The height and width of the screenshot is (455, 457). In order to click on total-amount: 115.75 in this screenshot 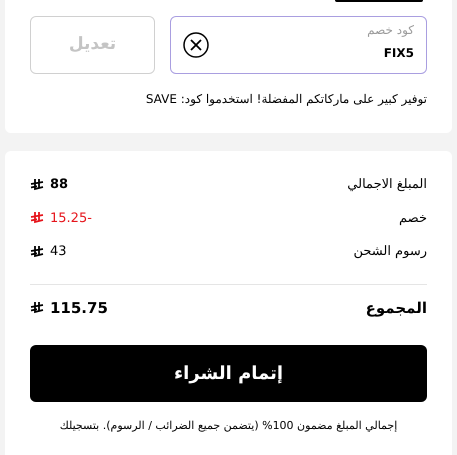, I will do `click(79, 308)`.